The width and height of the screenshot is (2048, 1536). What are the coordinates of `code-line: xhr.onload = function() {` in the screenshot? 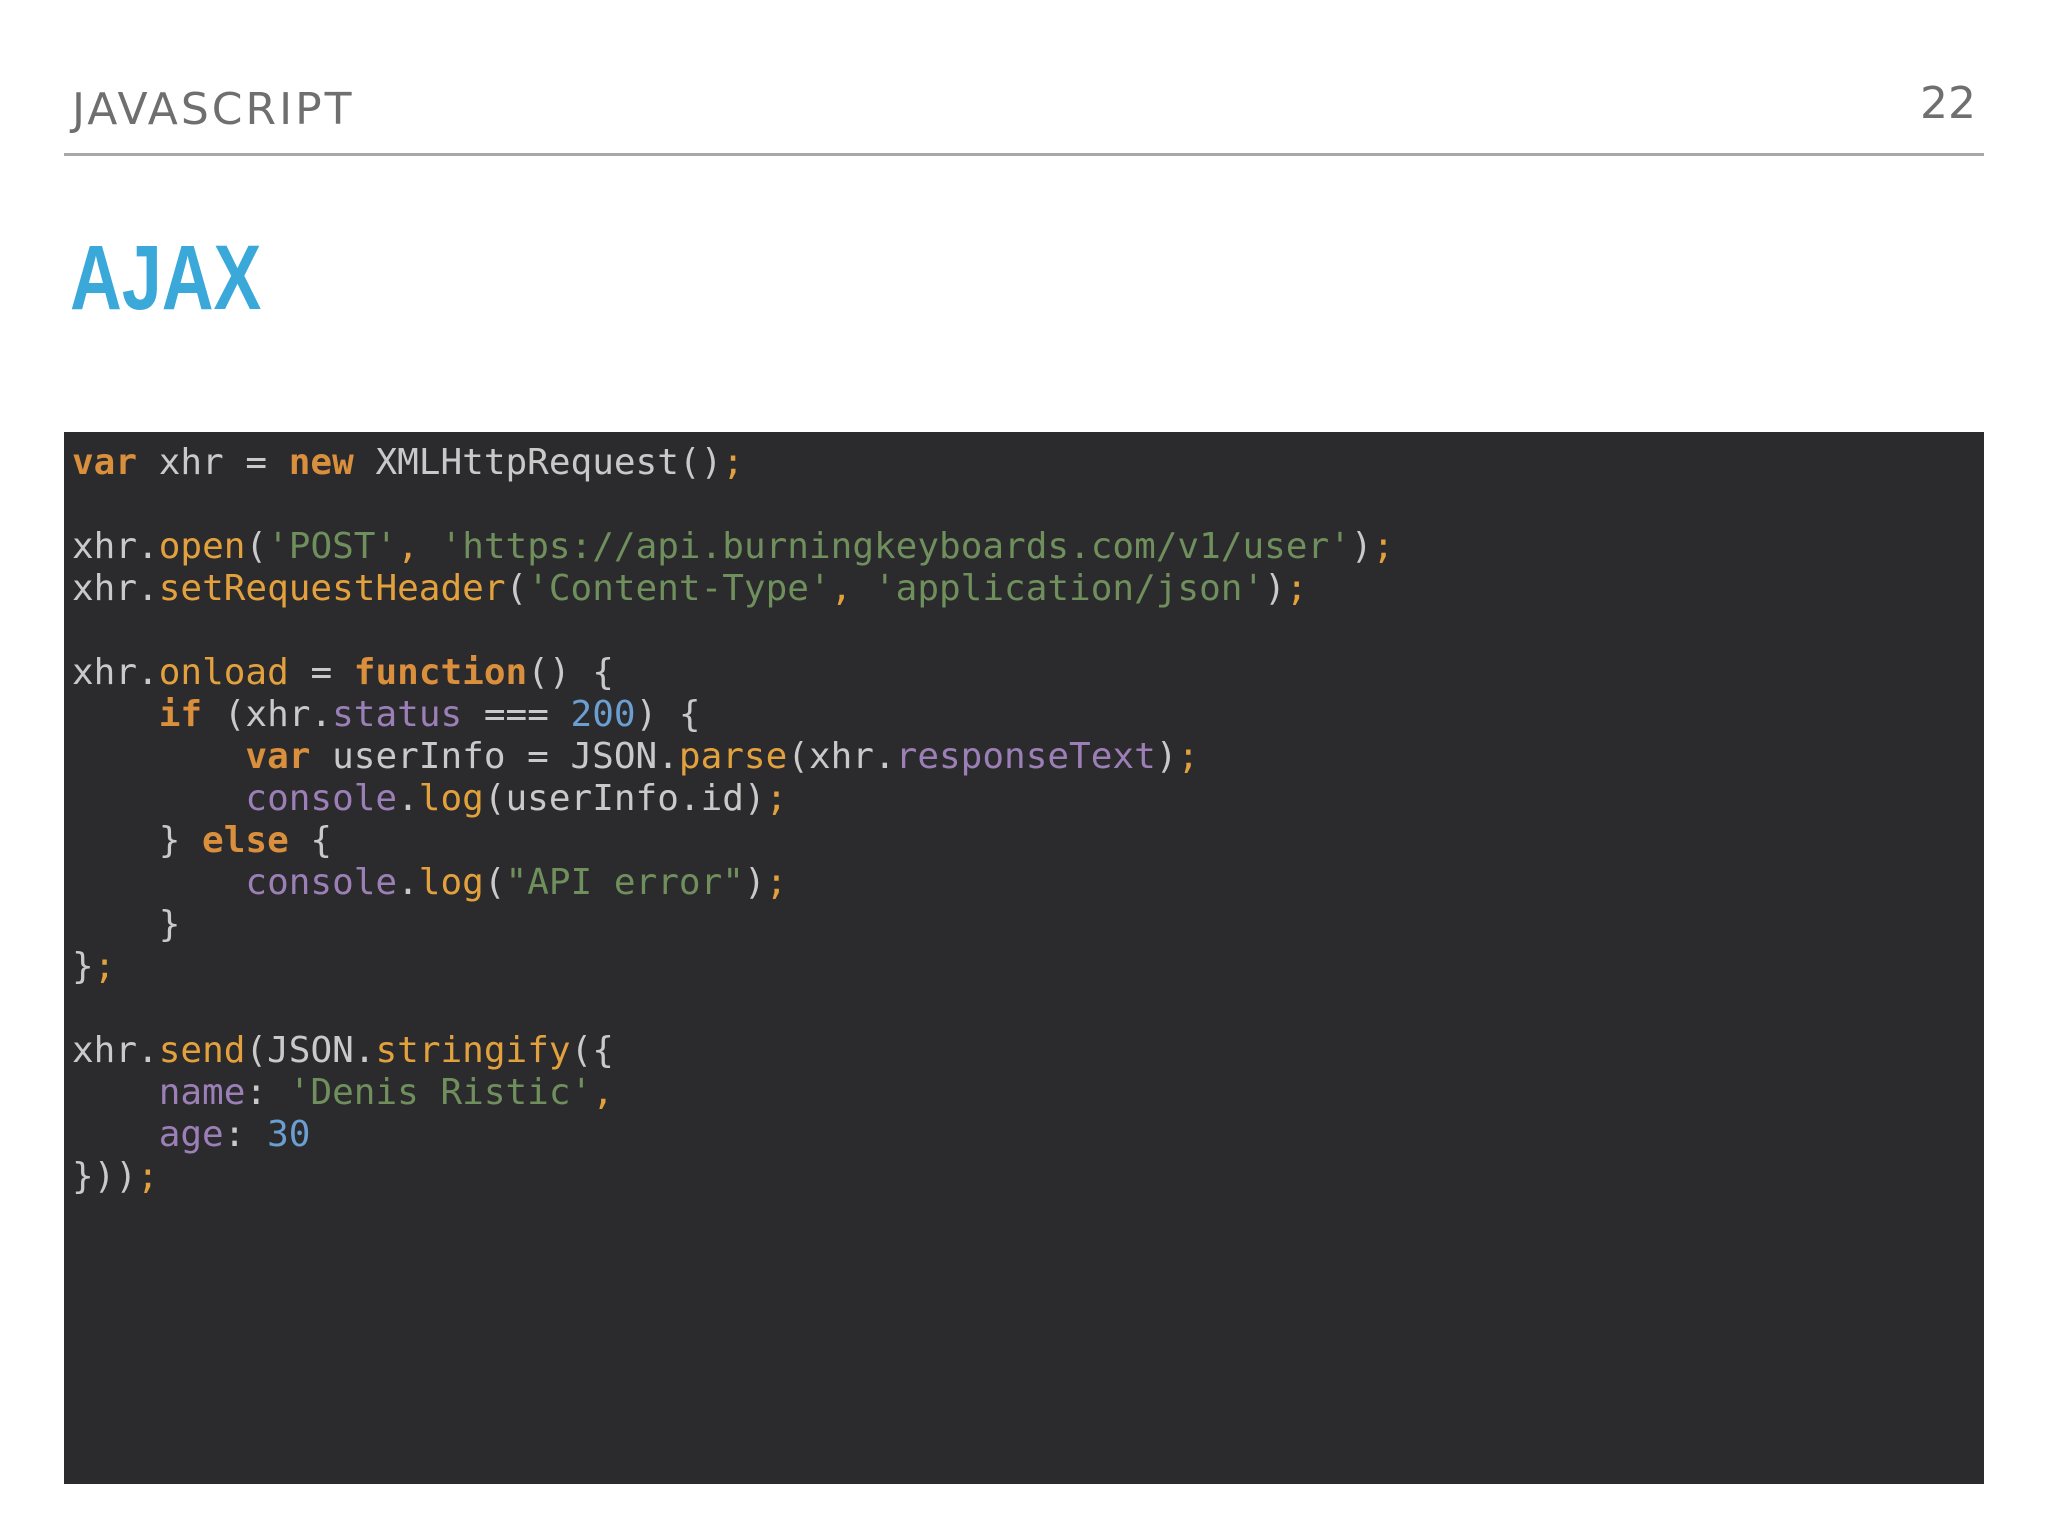 It's located at (1028, 673).